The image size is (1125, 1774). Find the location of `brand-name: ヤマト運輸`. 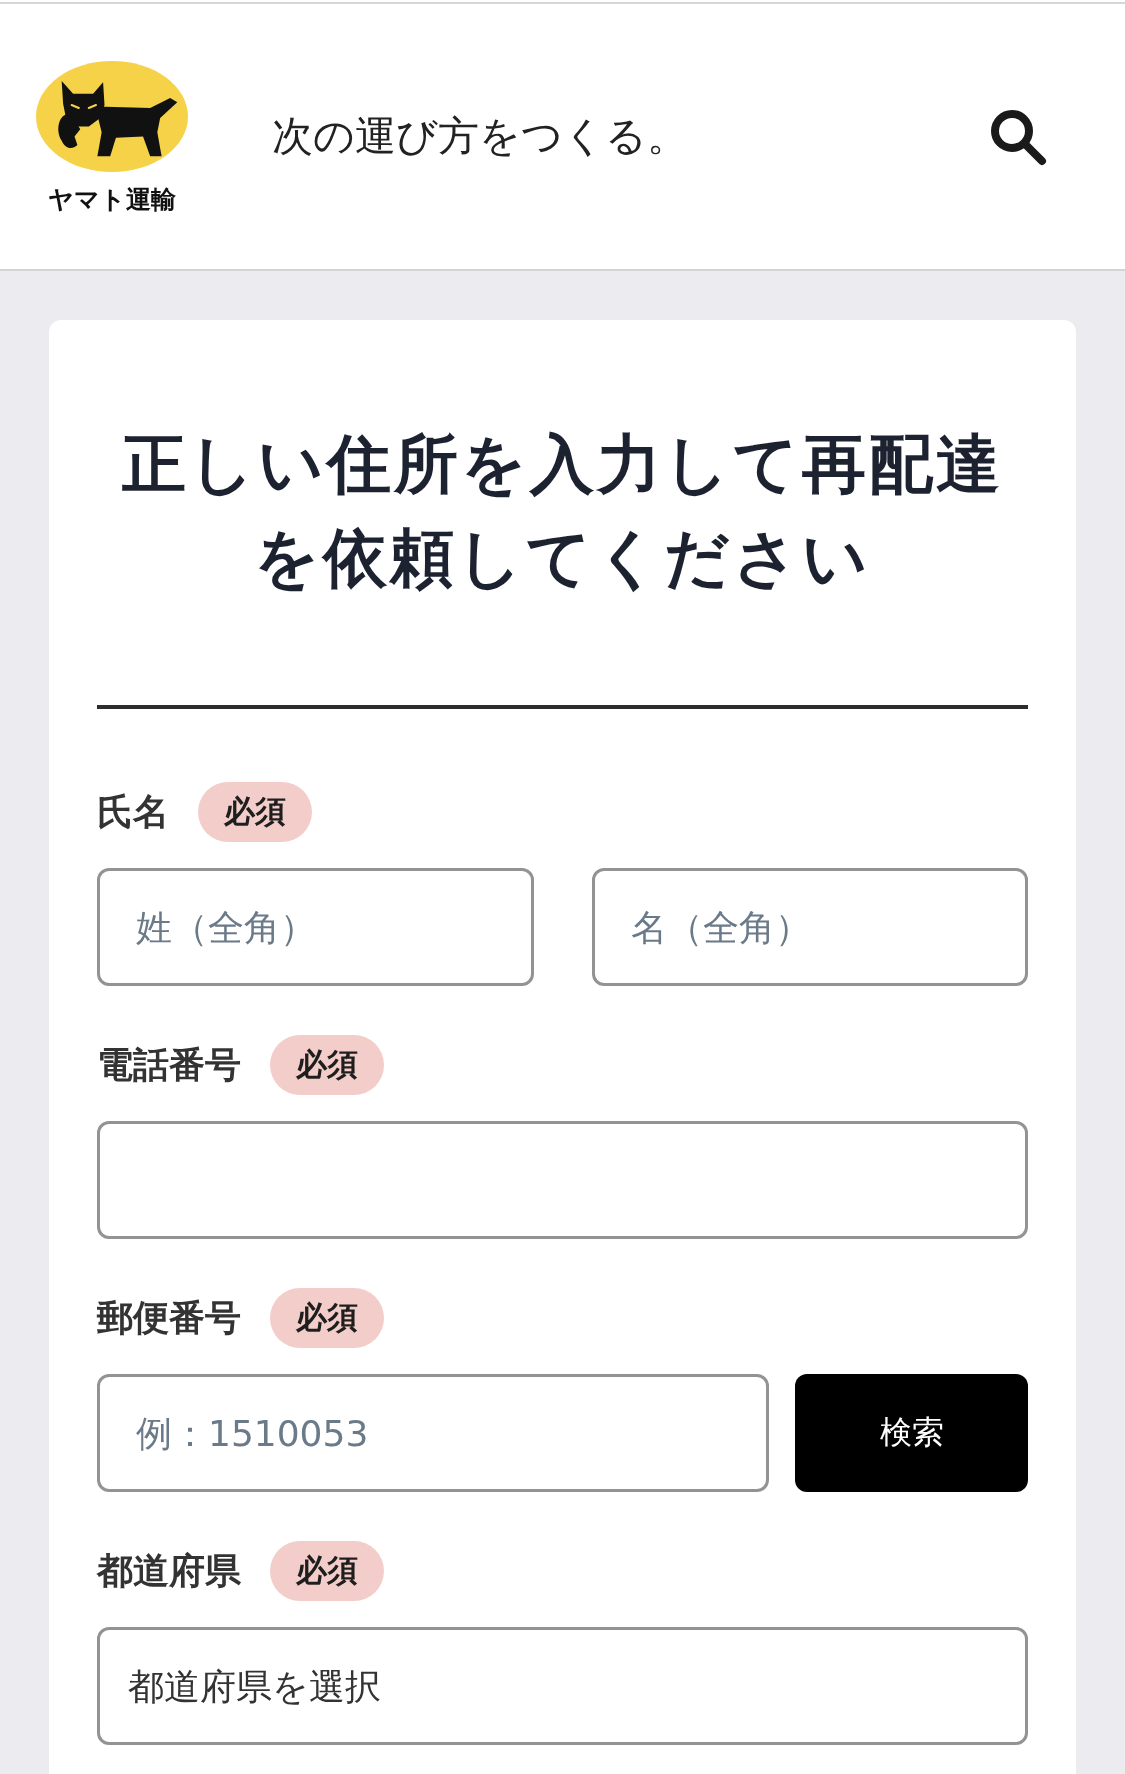

brand-name: ヤマト運輸 is located at coordinates (112, 199).